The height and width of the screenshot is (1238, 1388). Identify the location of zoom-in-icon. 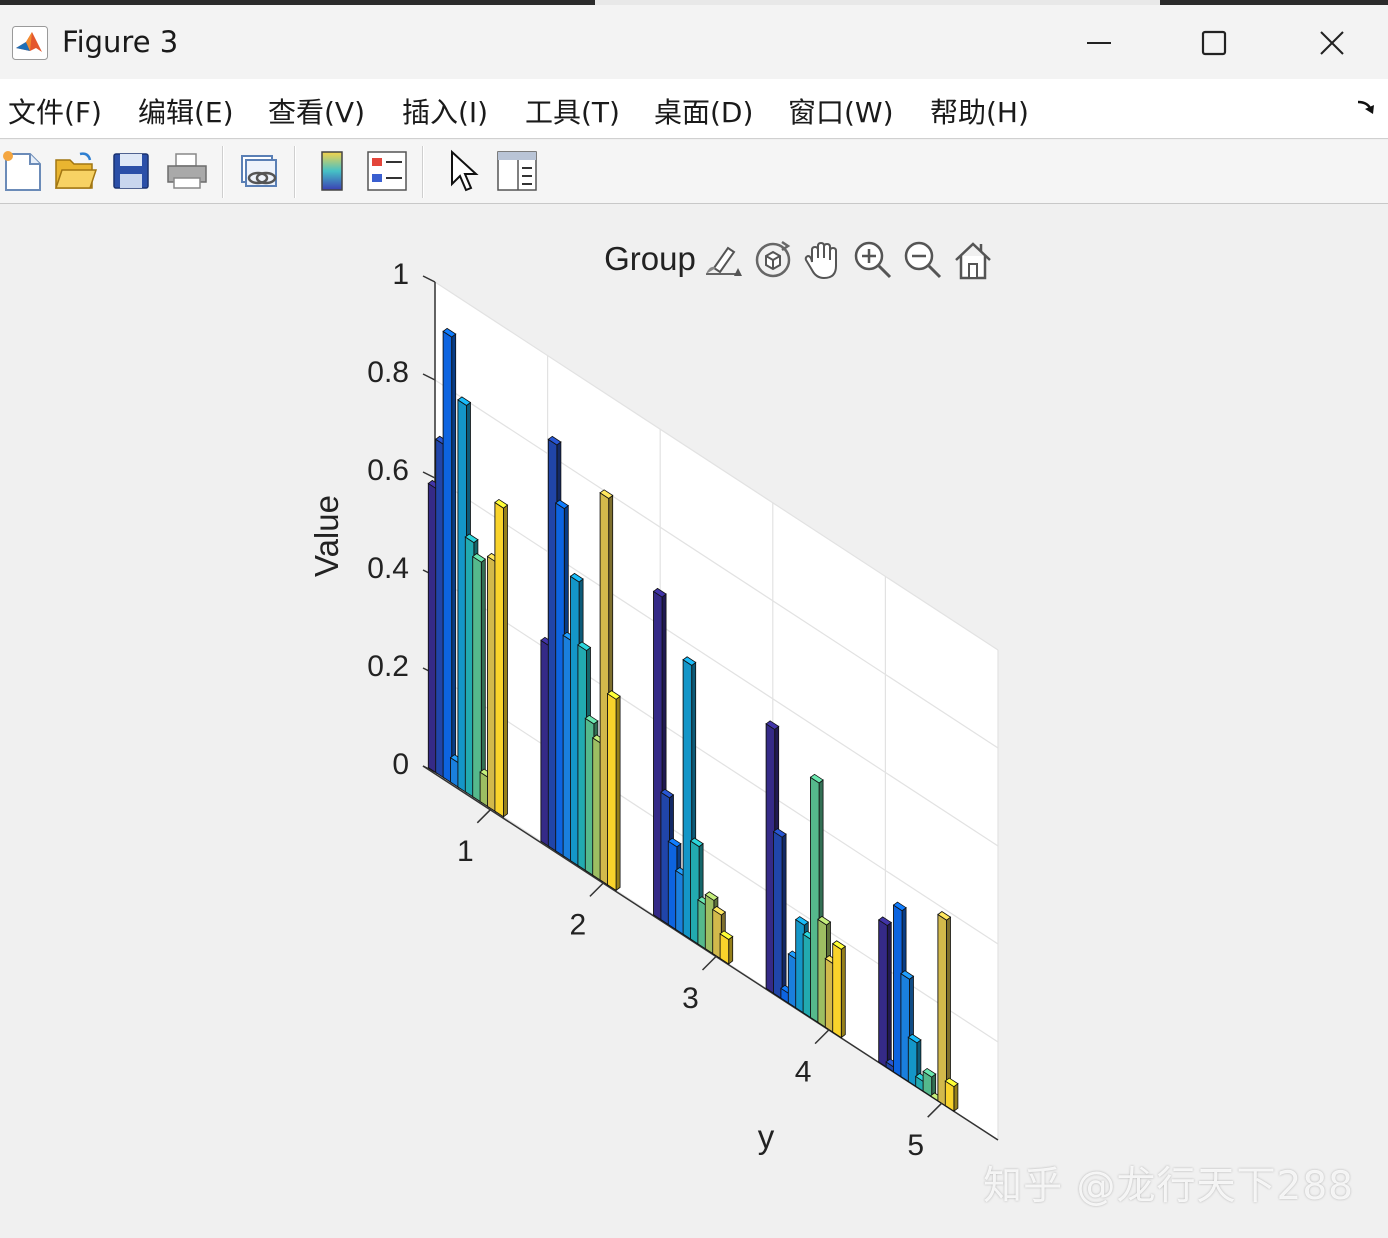
(873, 260).